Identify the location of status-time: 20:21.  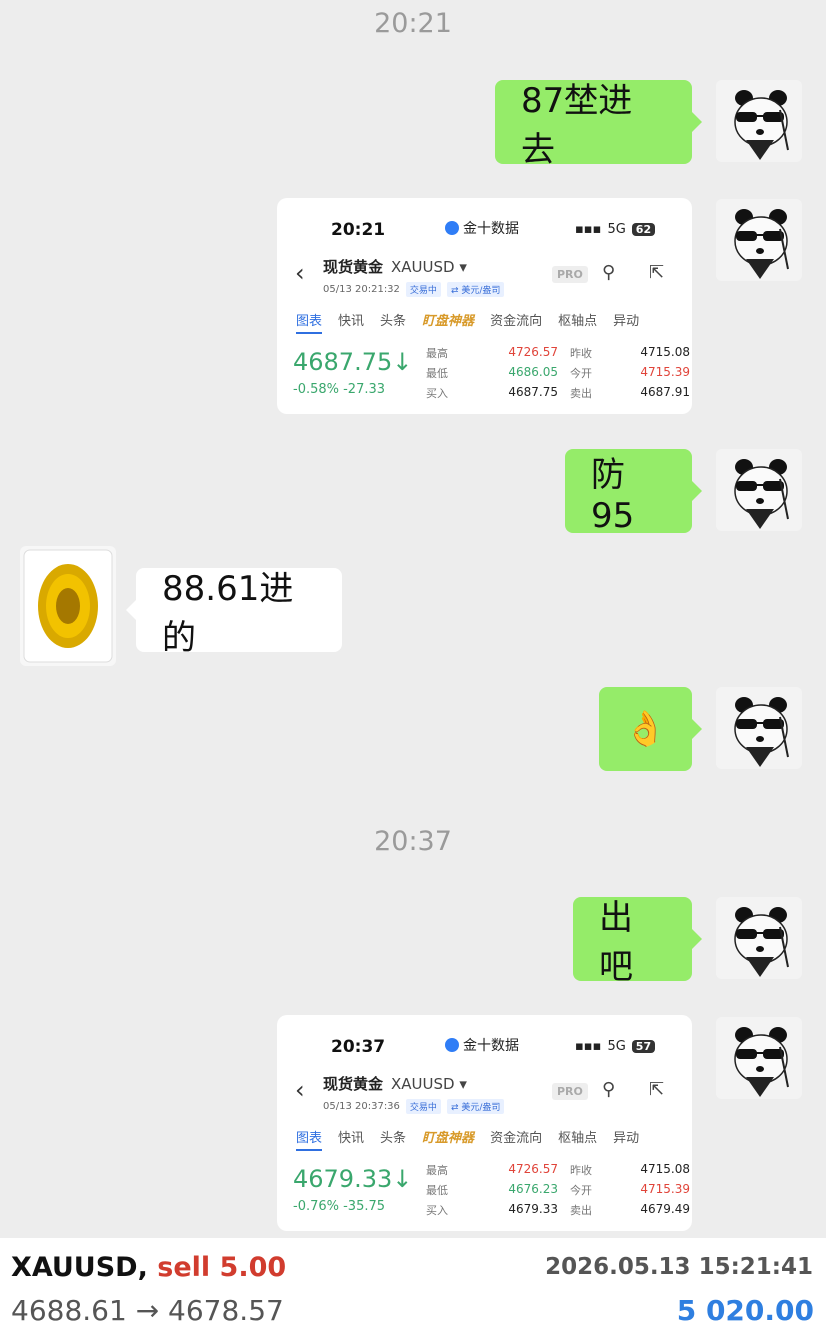
(358, 230).